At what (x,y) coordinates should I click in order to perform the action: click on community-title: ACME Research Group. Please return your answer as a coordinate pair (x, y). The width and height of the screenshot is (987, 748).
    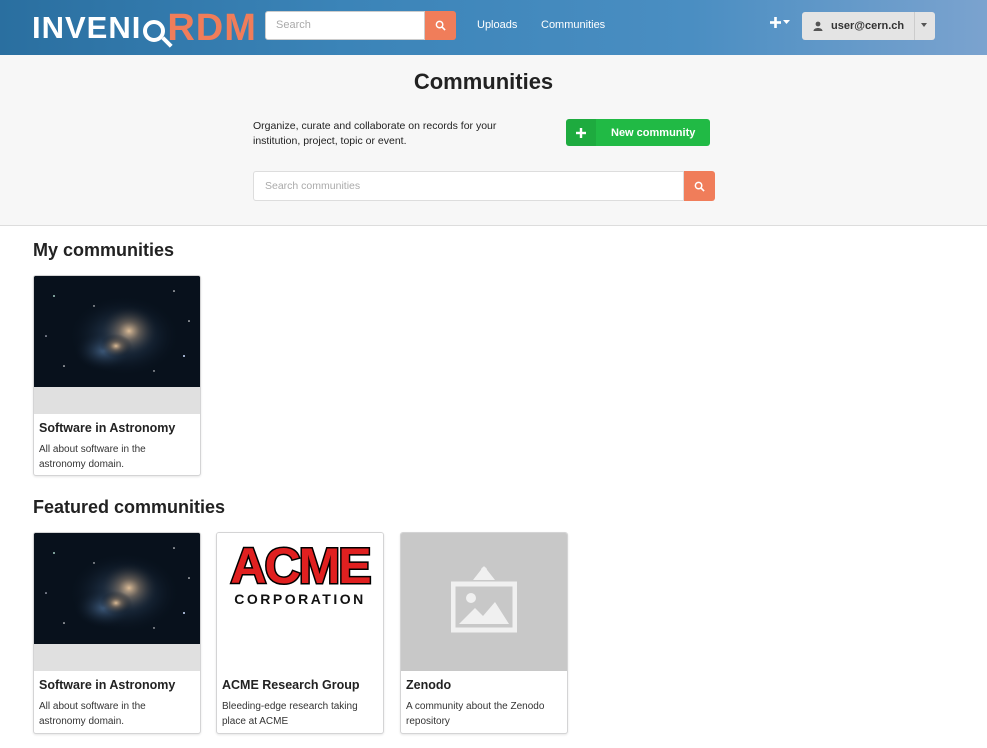
    Looking at the image, I should click on (300, 685).